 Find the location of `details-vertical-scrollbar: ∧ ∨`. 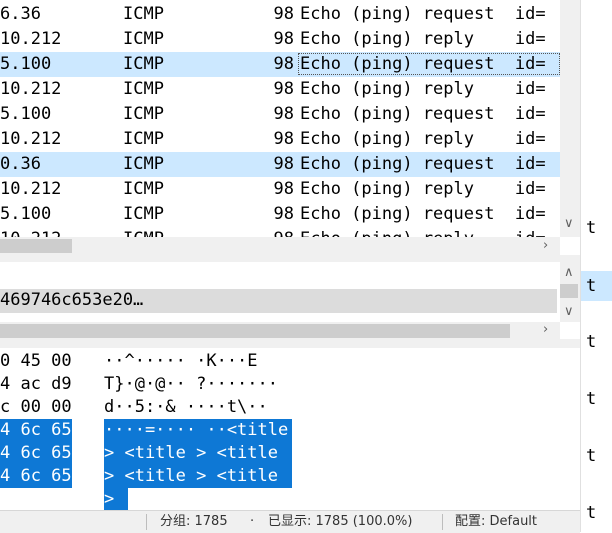

details-vertical-scrollbar: ∧ ∨ is located at coordinates (570, 292).